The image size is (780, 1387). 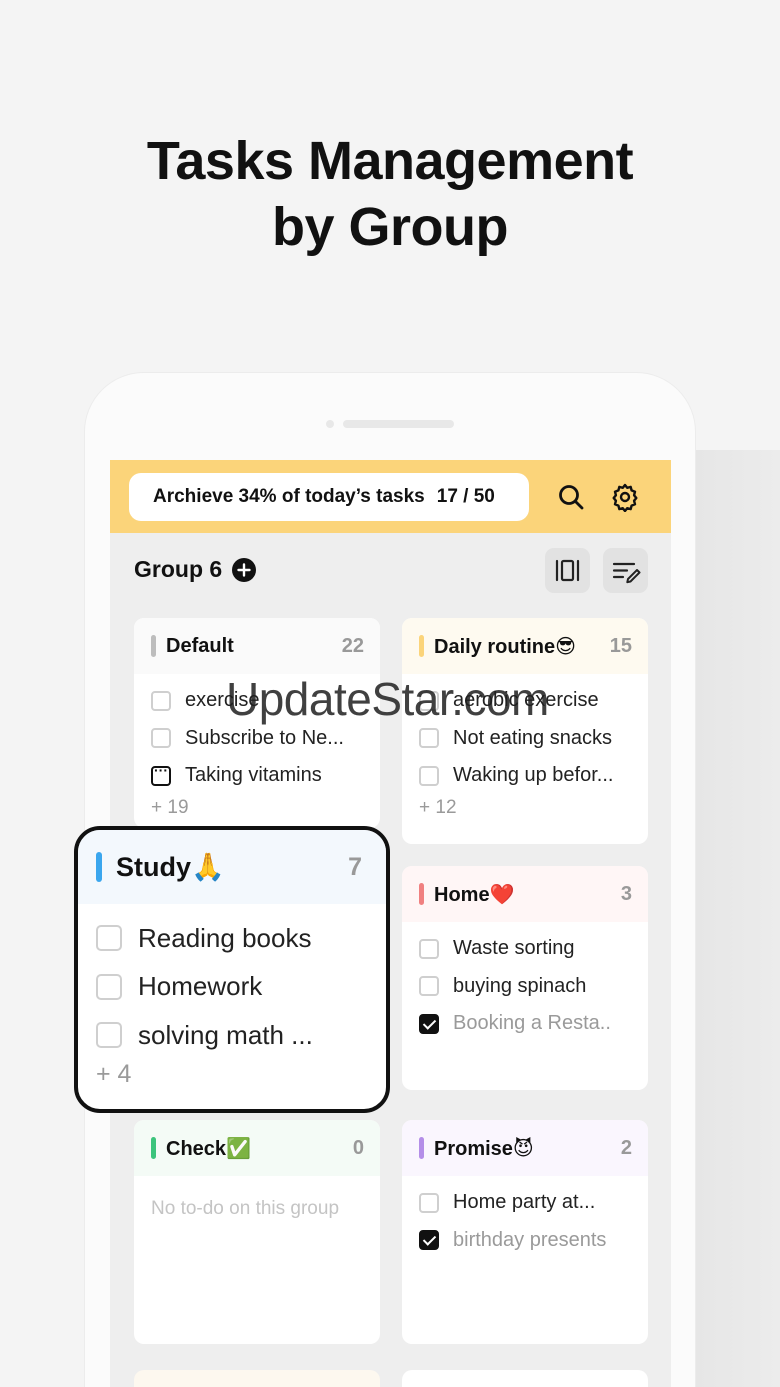 What do you see at coordinates (257, 1148) in the screenshot?
I see `card-header: Check✅ 0` at bounding box center [257, 1148].